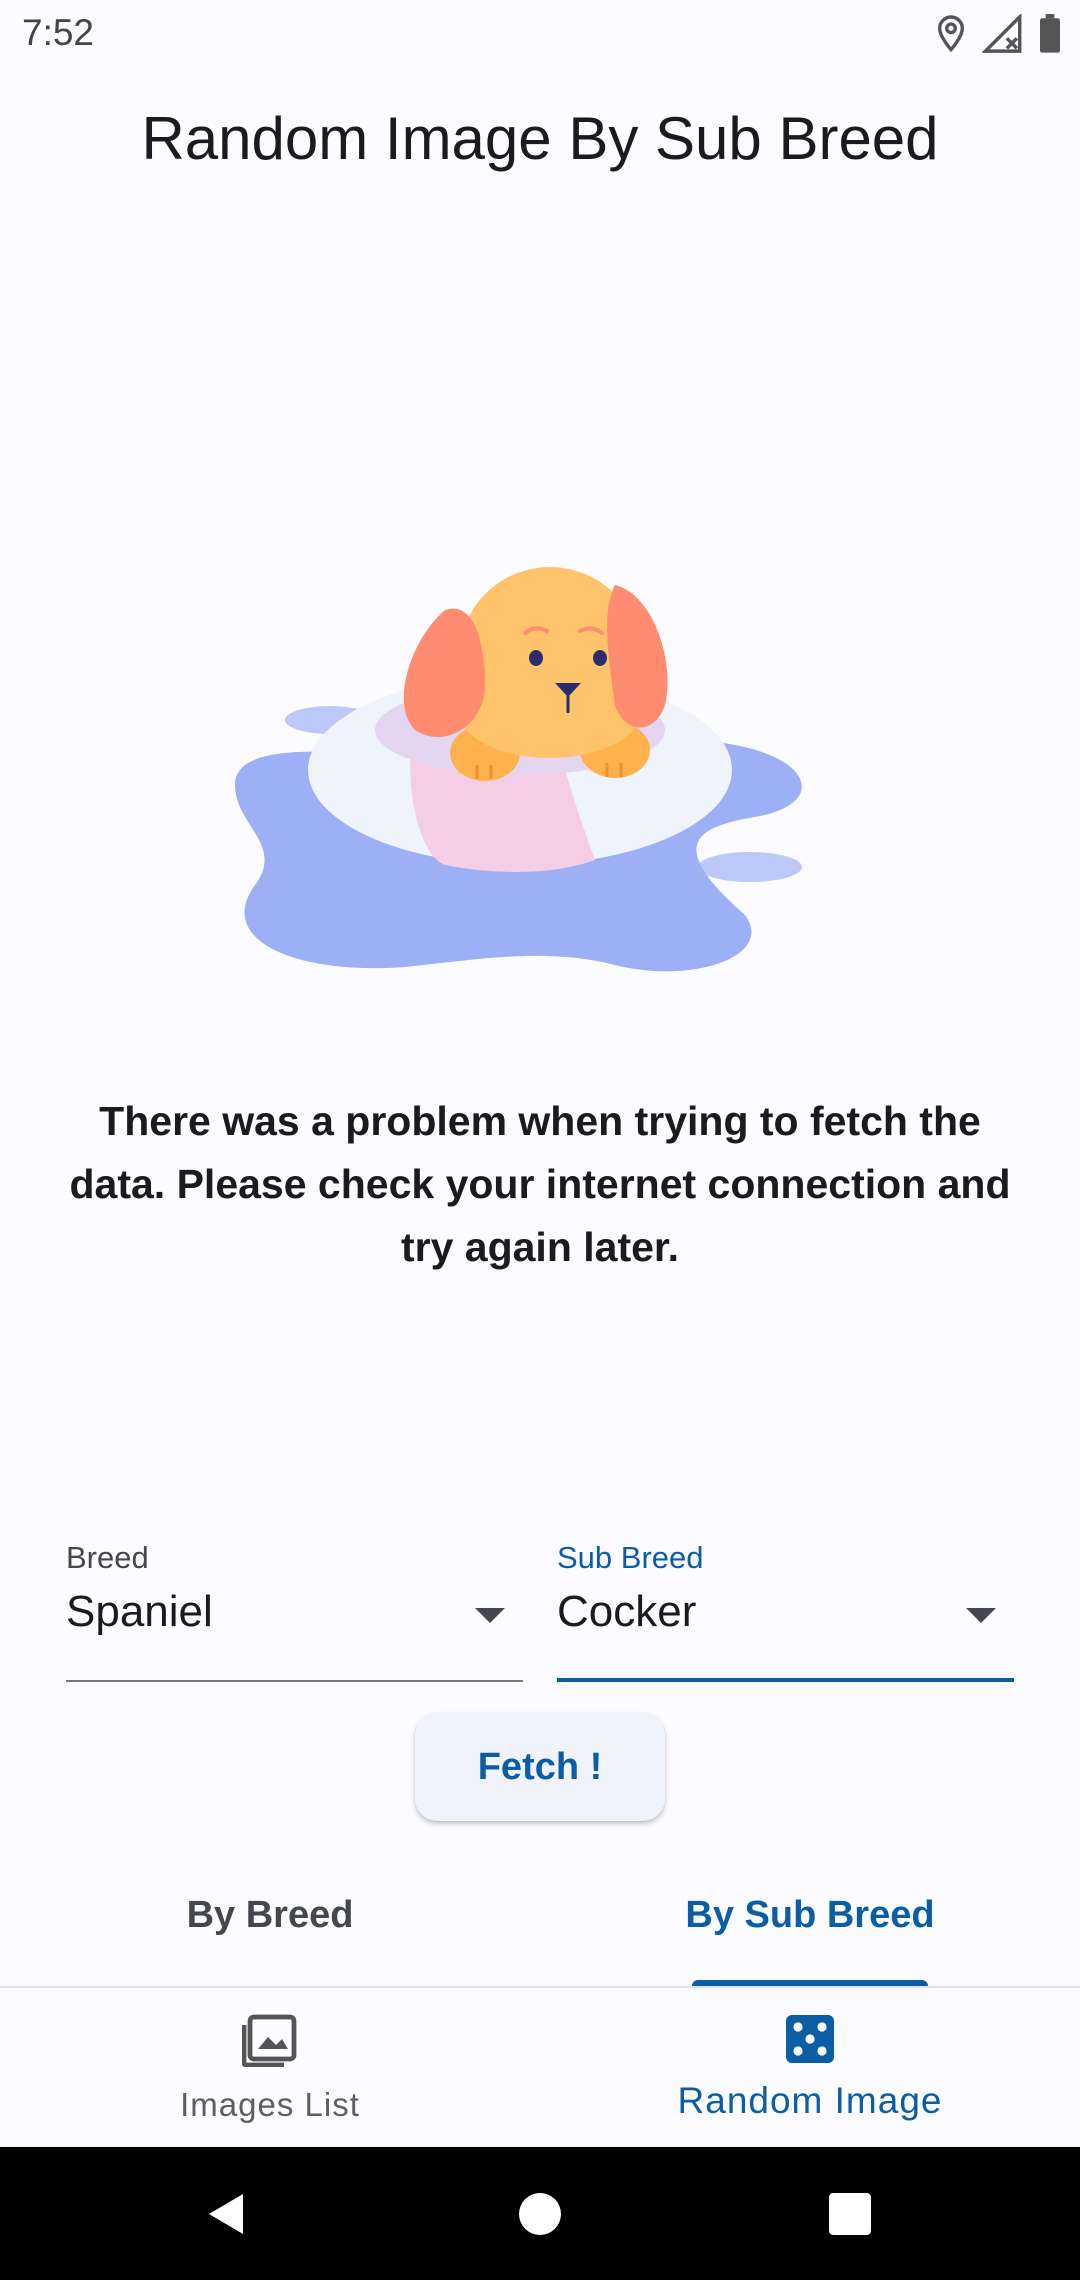 This screenshot has height=2280, width=1080. What do you see at coordinates (810, 2067) in the screenshot?
I see `nav-item-random-image: Random Image` at bounding box center [810, 2067].